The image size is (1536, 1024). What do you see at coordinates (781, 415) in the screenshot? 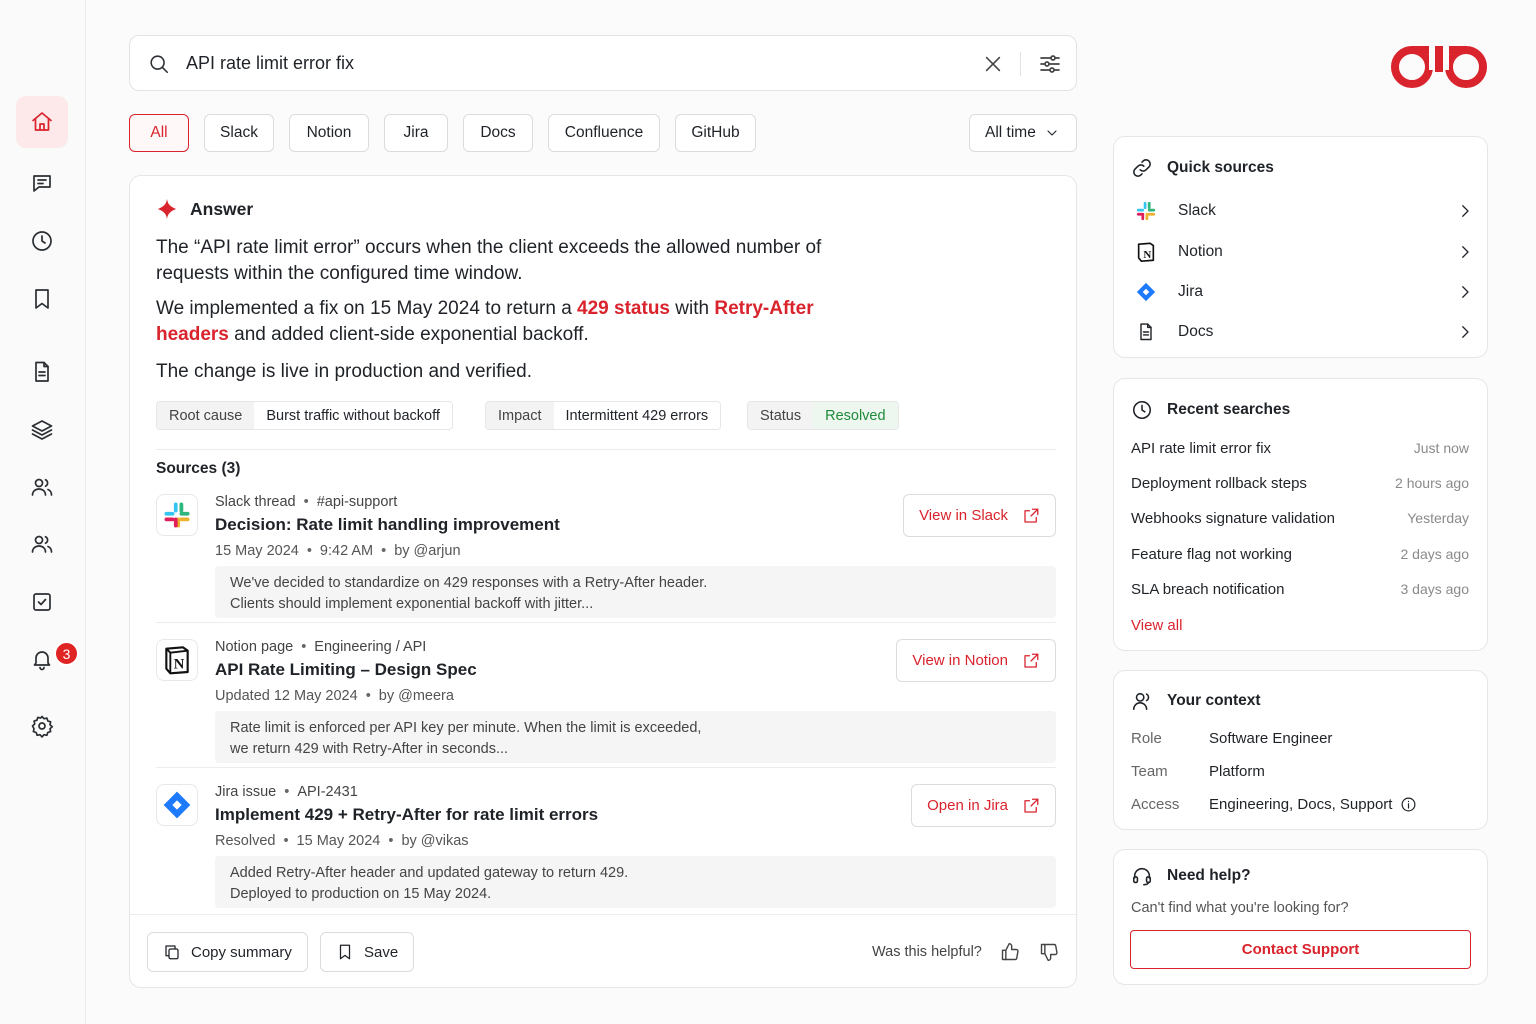
I see `tag-key: Status` at bounding box center [781, 415].